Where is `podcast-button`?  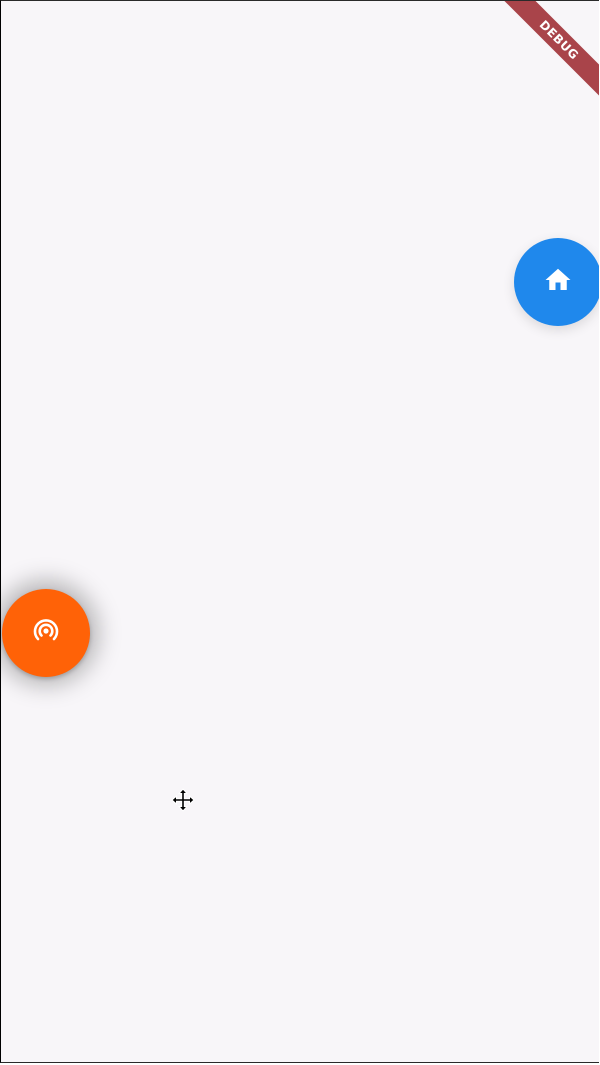
podcast-button is located at coordinates (46, 633).